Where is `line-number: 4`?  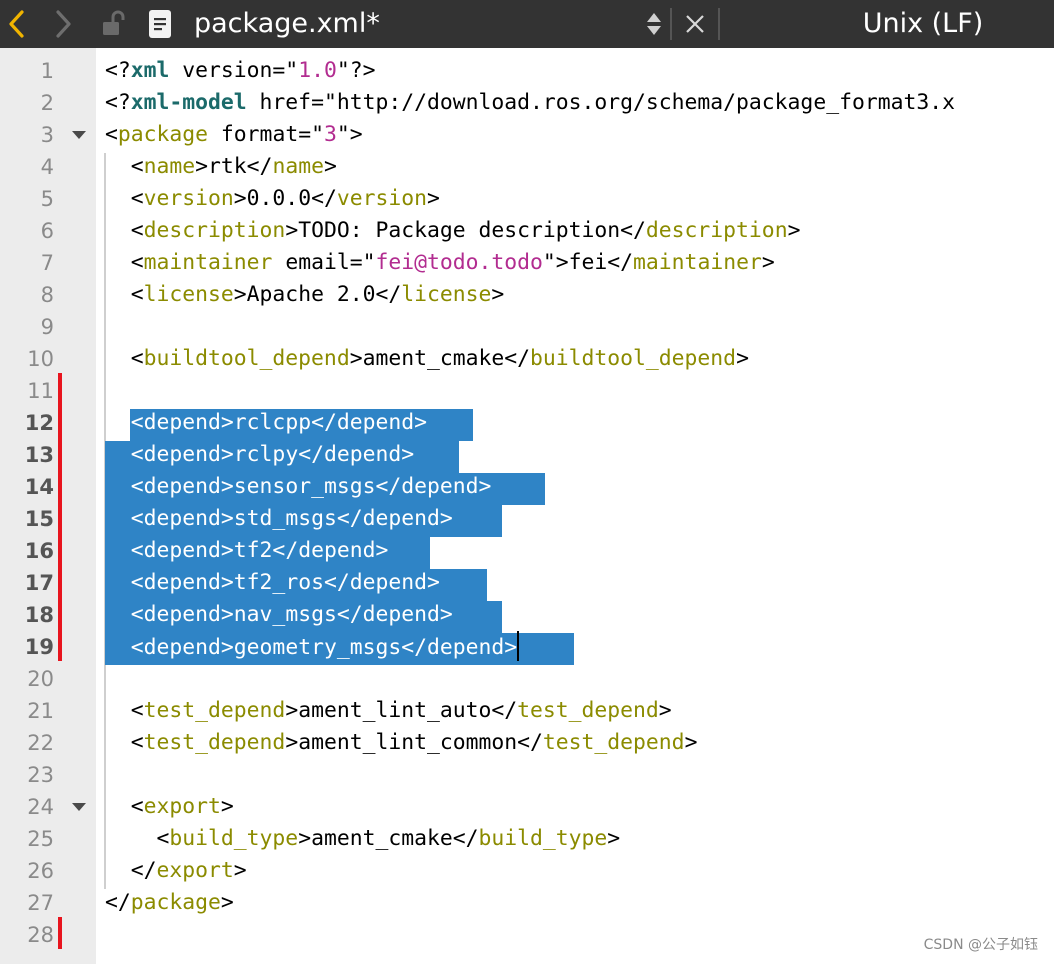 line-number: 4 is located at coordinates (47, 167).